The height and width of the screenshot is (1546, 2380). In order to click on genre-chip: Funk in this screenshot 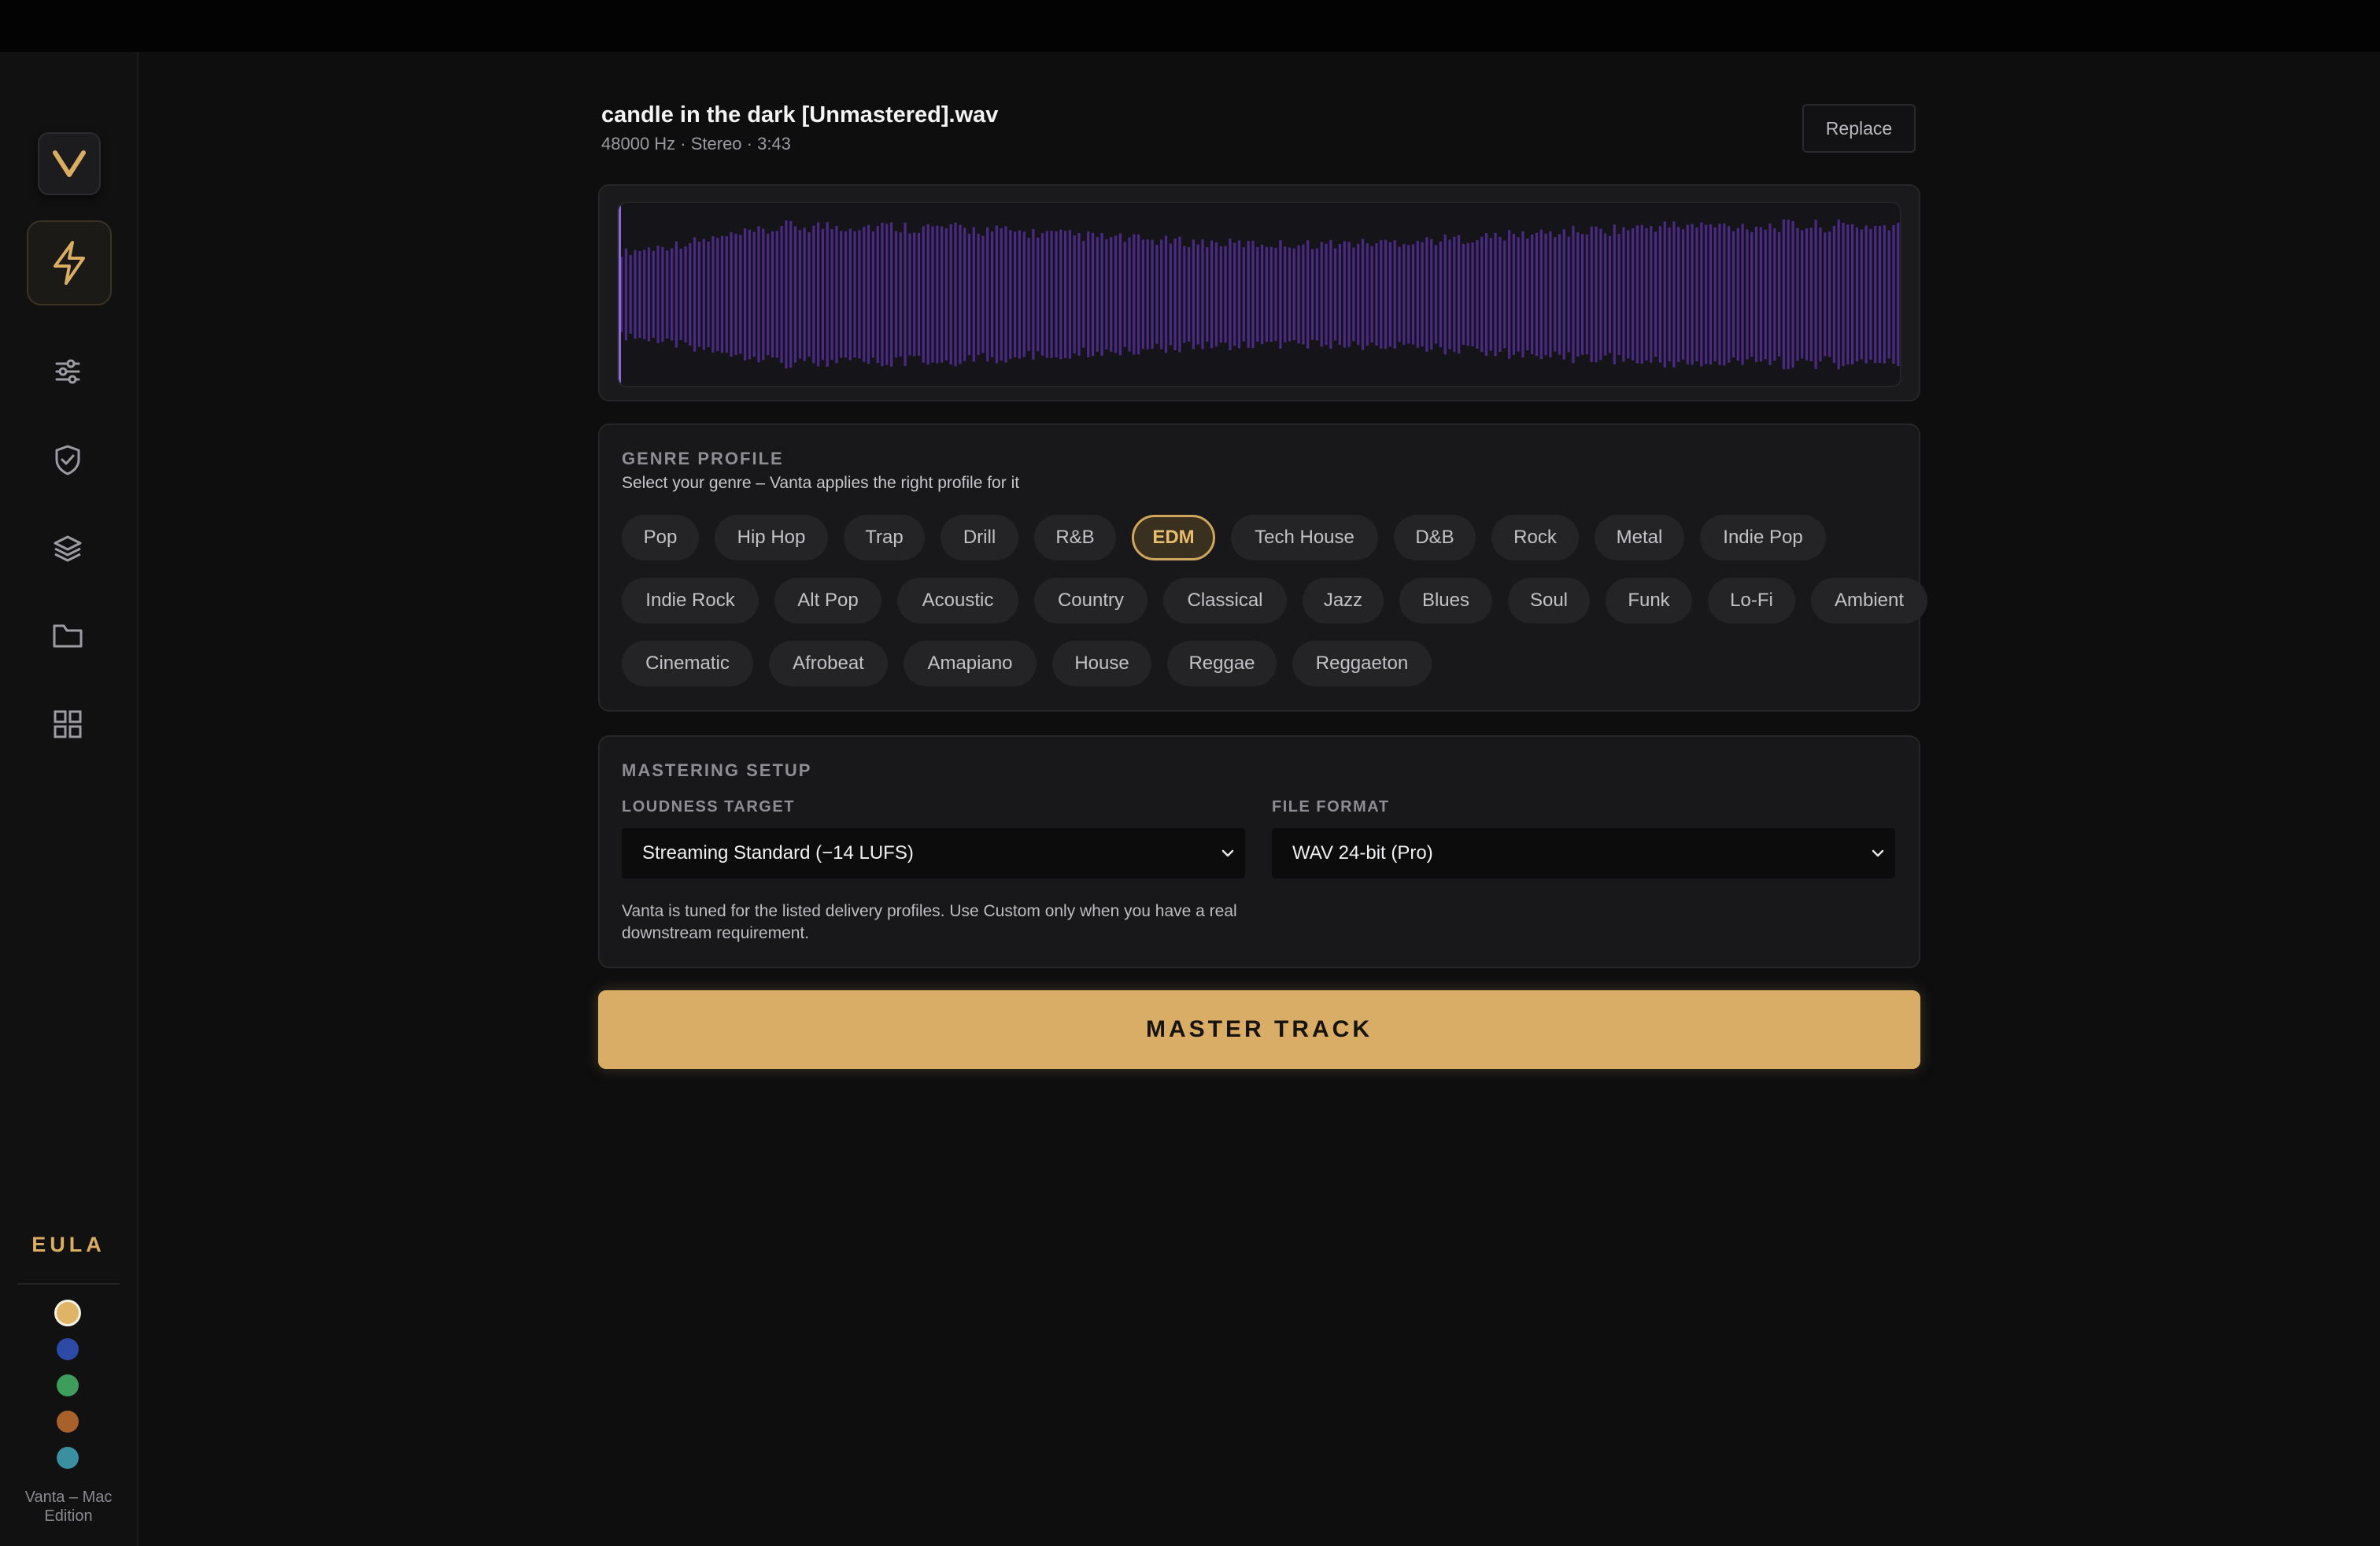, I will do `click(1649, 600)`.